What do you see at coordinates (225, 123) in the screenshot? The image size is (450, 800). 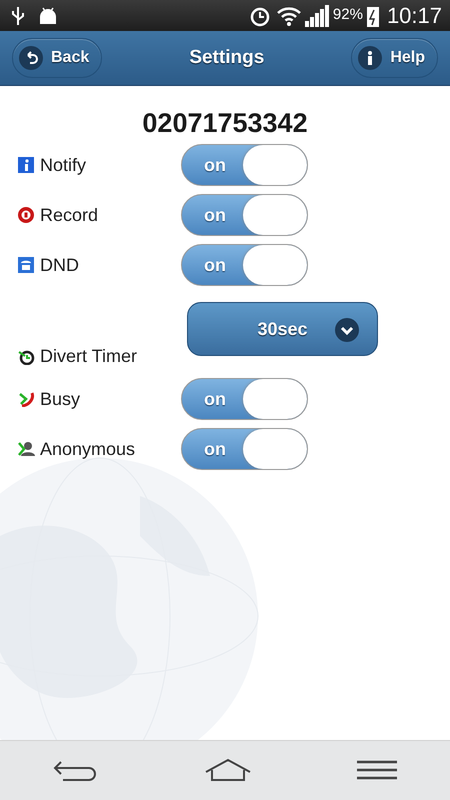 I see `phone-number: 02071753342` at bounding box center [225, 123].